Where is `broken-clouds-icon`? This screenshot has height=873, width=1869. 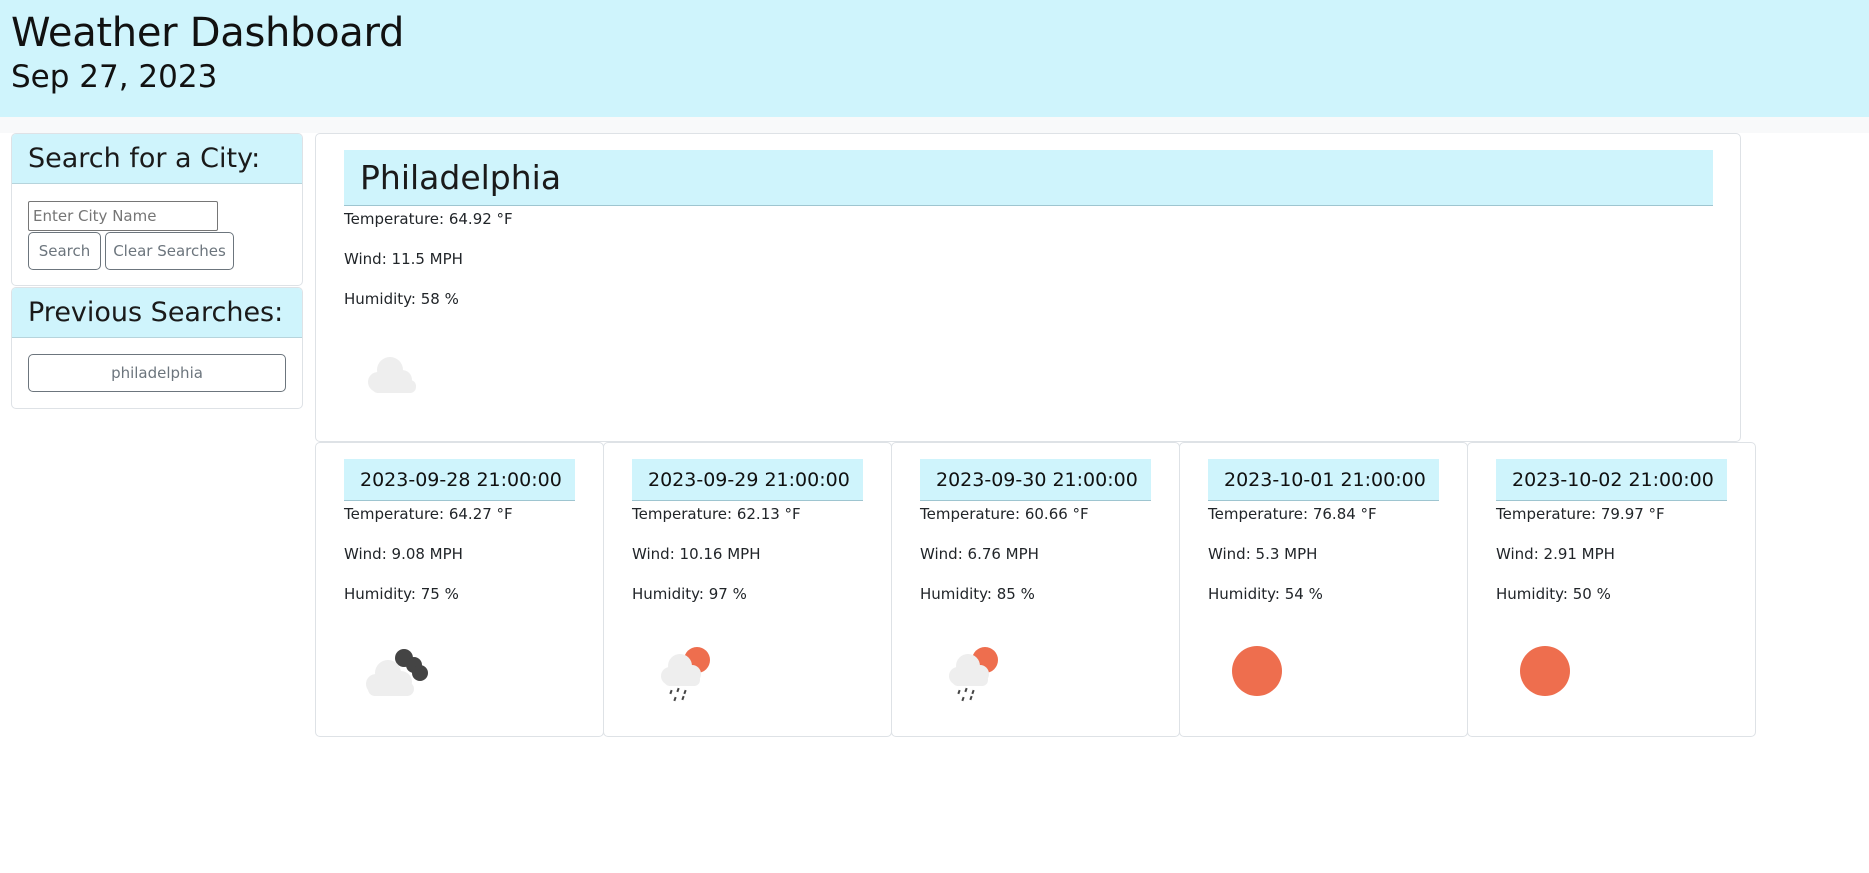 broken-clouds-icon is located at coordinates (397, 672).